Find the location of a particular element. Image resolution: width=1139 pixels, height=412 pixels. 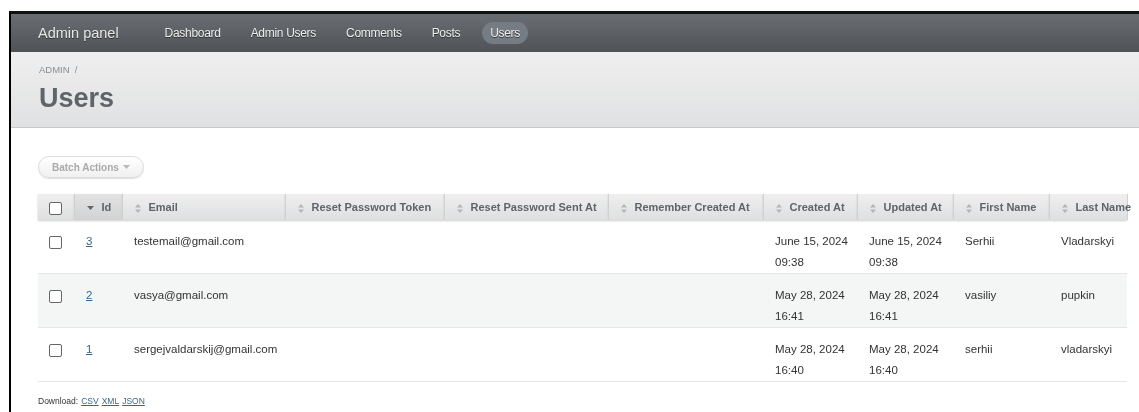

table-cell-text: testemail@gmail.com is located at coordinates (189, 241).